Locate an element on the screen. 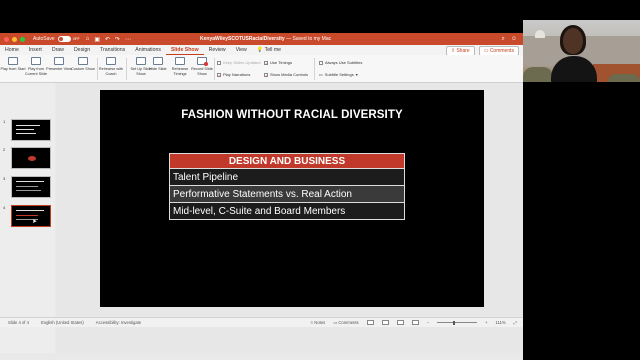 The width and height of the screenshot is (640, 360). keep-slides-updated-checkbox: Keep Slides Updated is located at coordinates (239, 62).